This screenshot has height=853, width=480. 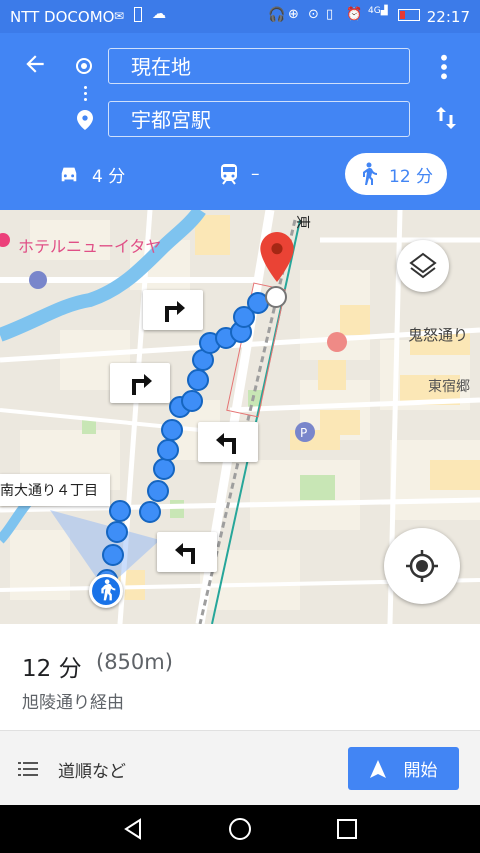 What do you see at coordinates (240, 16) in the screenshot?
I see `status-bar: NTT DOCOMO ✉ ☁ 🎧 ⊕ ⊙ ▯ ⏰ 4G▟ 22:17` at bounding box center [240, 16].